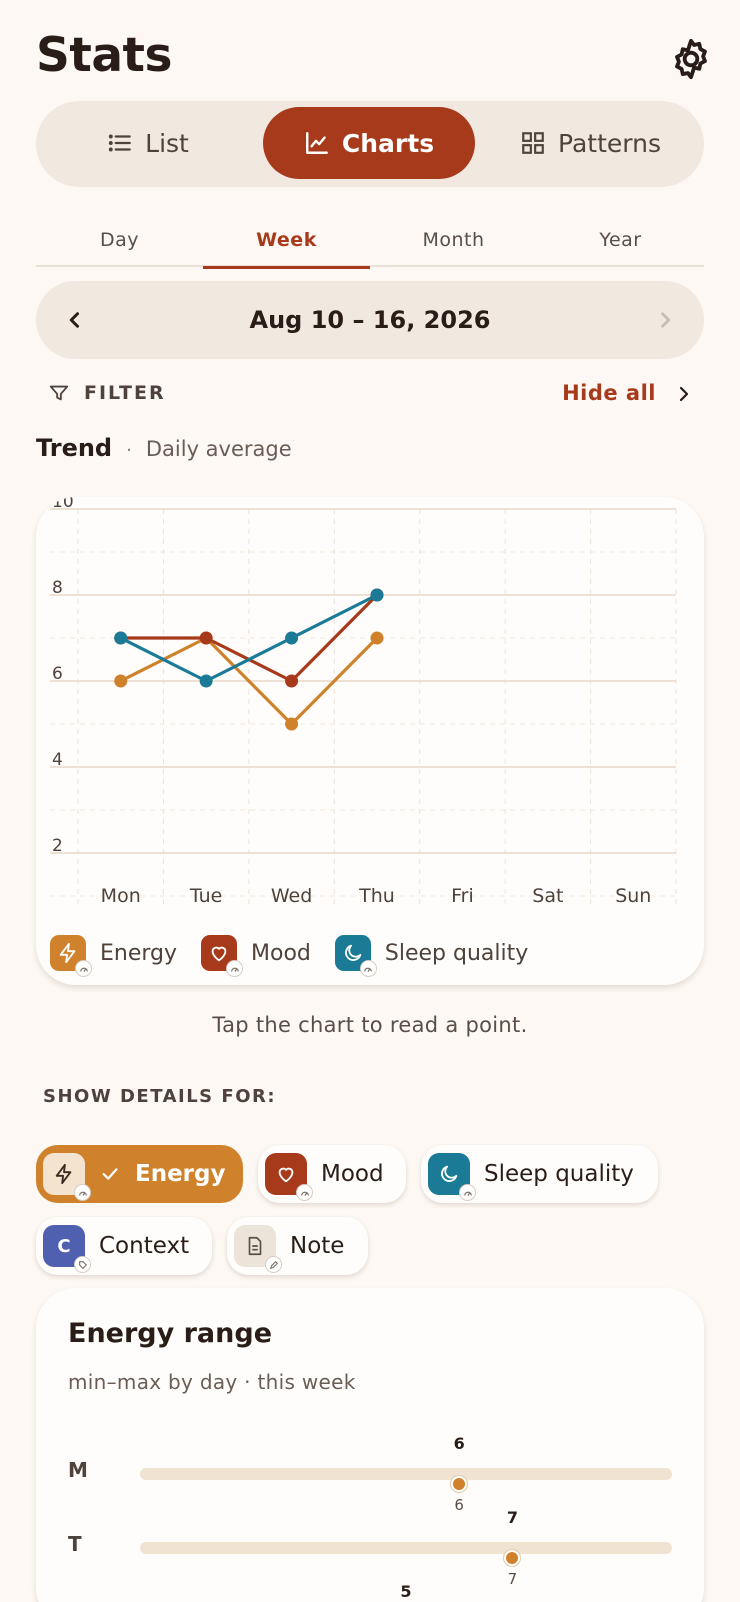 Image resolution: width=740 pixels, height=1602 pixels. Describe the element at coordinates (63, 504) in the screenshot. I see `y-tick-label: 10` at that location.